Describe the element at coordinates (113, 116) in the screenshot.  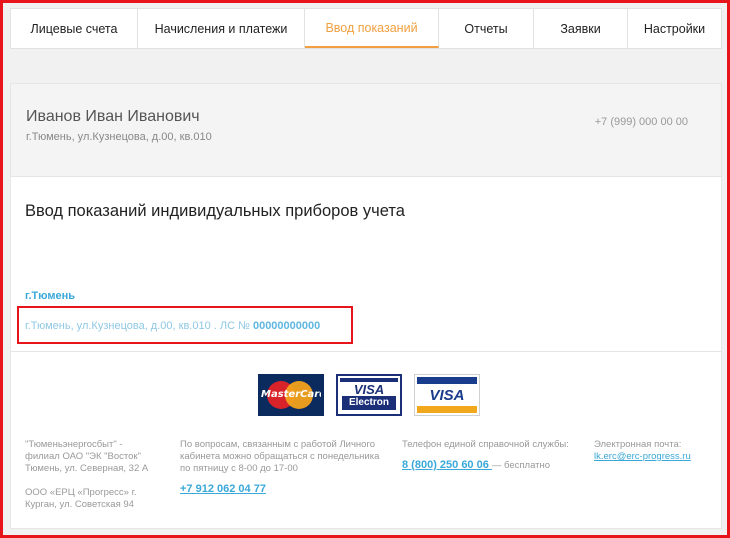
I see `user-name: Иванов Иван Иванович` at that location.